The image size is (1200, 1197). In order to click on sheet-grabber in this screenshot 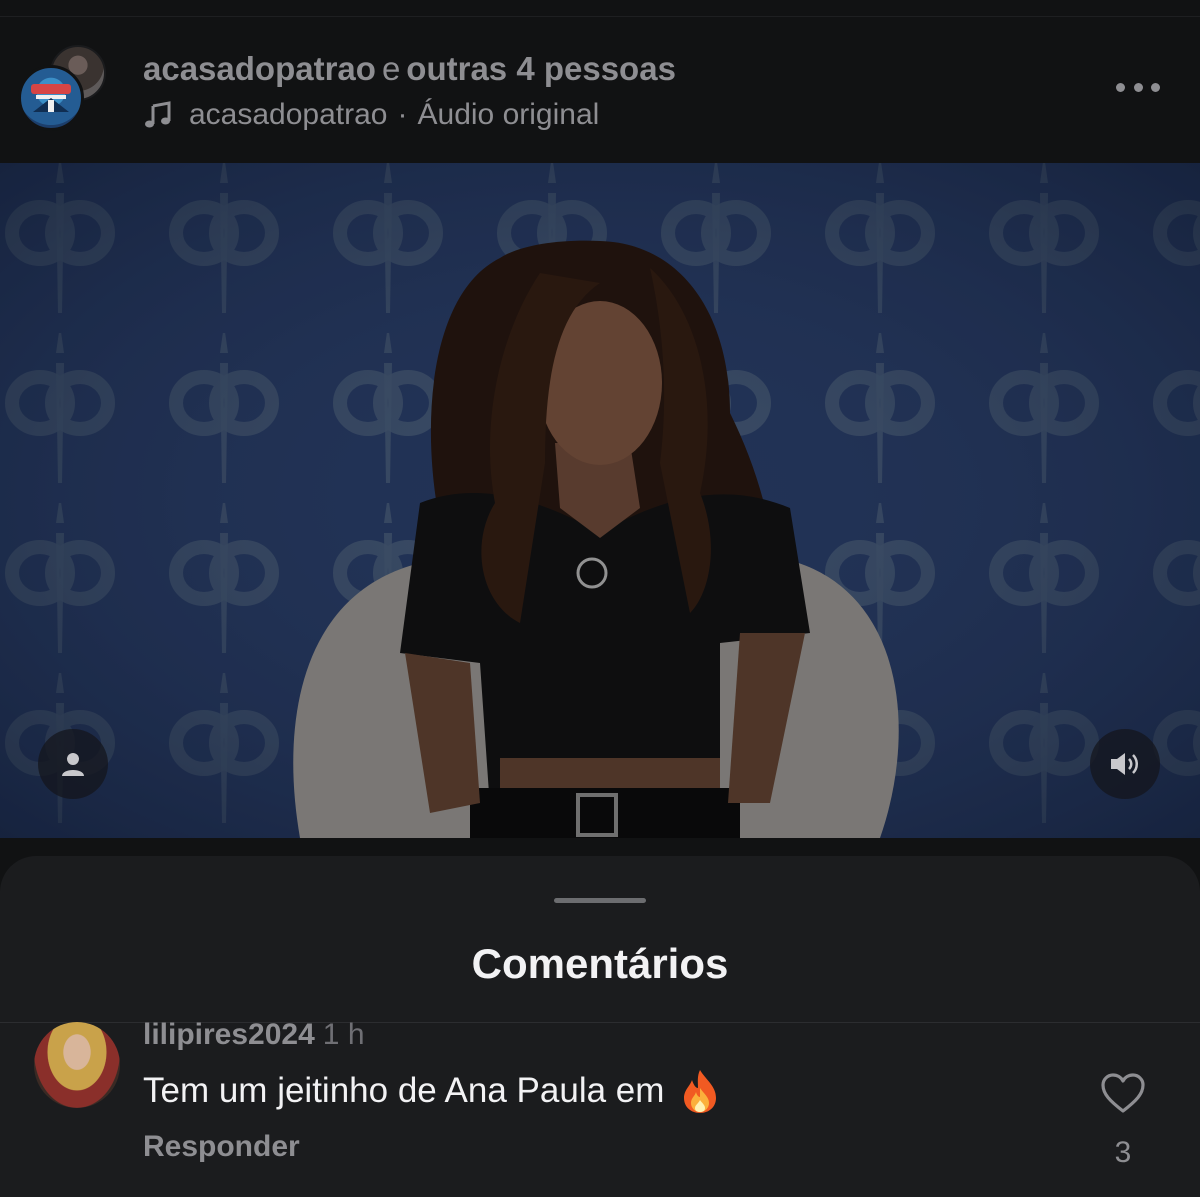, I will do `click(600, 900)`.